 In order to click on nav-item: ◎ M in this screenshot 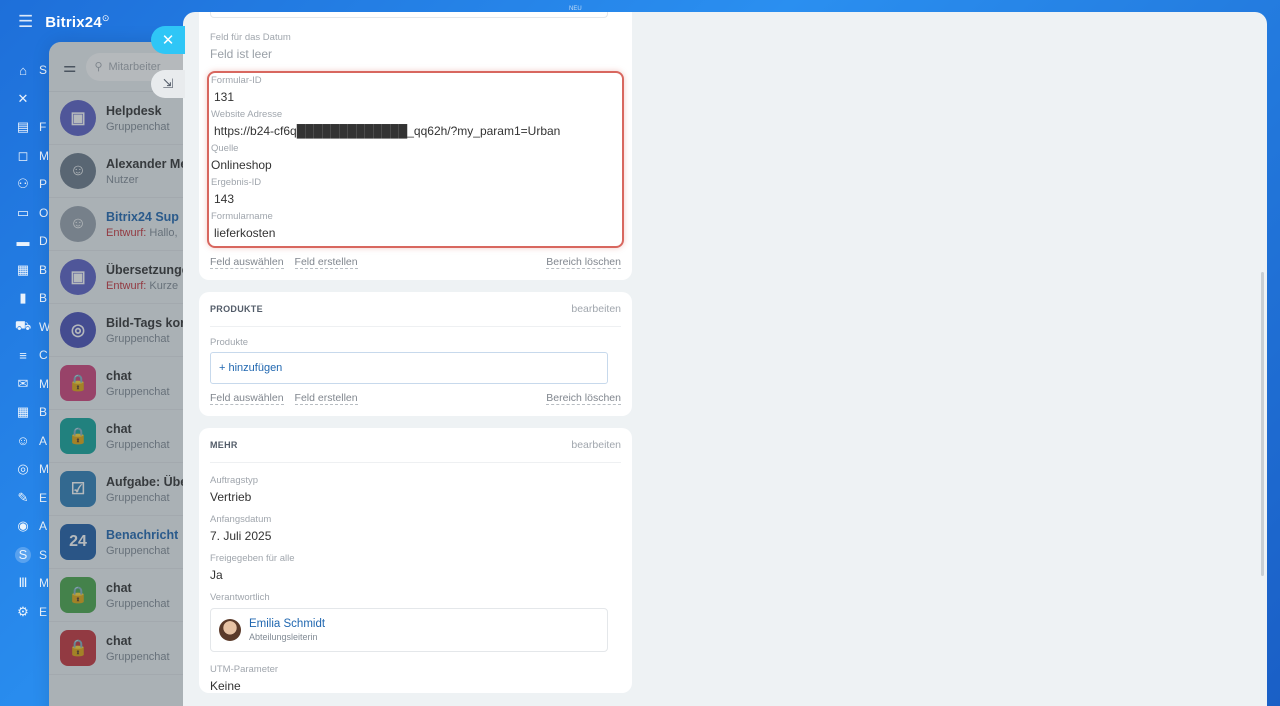, I will do `click(25, 469)`.